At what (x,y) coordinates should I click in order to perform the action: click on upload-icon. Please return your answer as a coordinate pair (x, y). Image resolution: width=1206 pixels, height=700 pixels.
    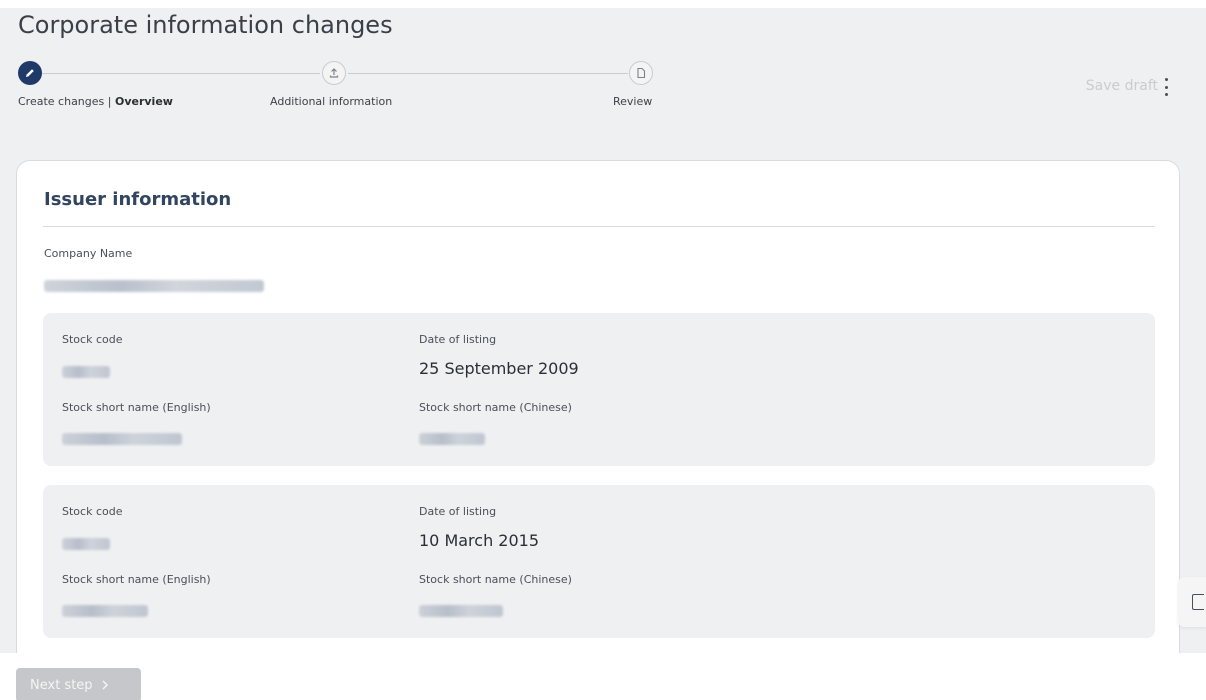
    Looking at the image, I should click on (334, 73).